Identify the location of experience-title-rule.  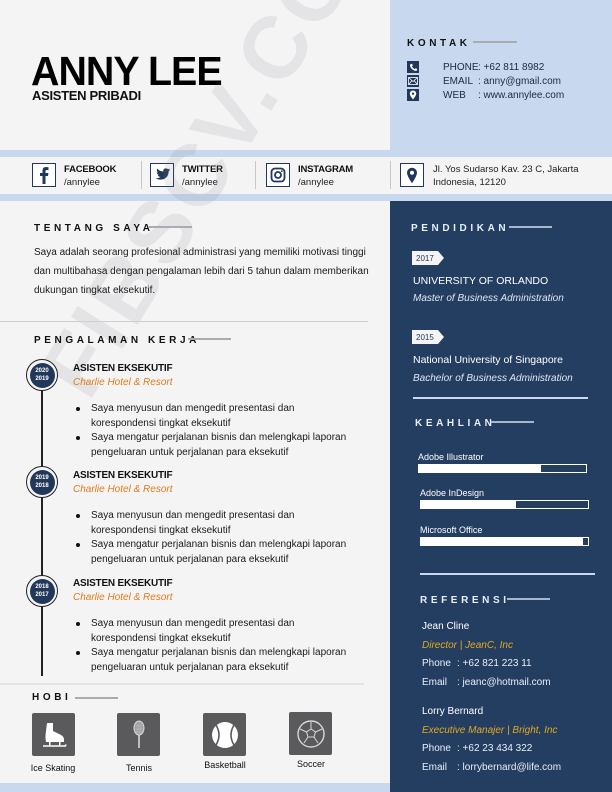
(209, 339).